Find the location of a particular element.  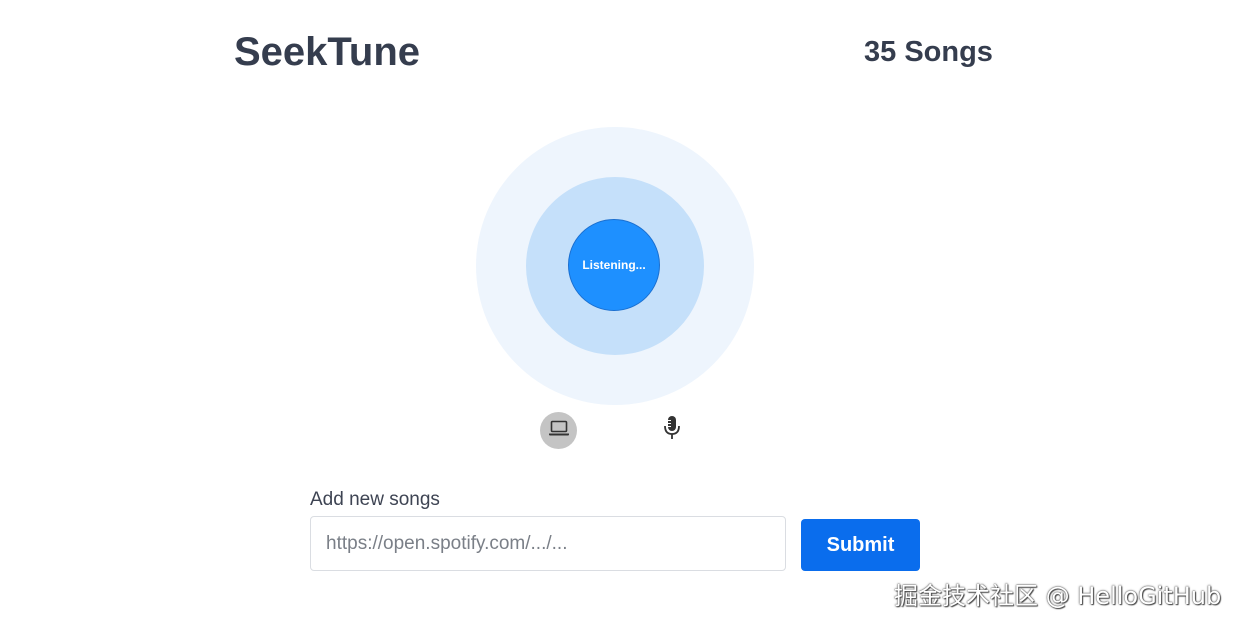

spotify-url-input is located at coordinates (548, 543).